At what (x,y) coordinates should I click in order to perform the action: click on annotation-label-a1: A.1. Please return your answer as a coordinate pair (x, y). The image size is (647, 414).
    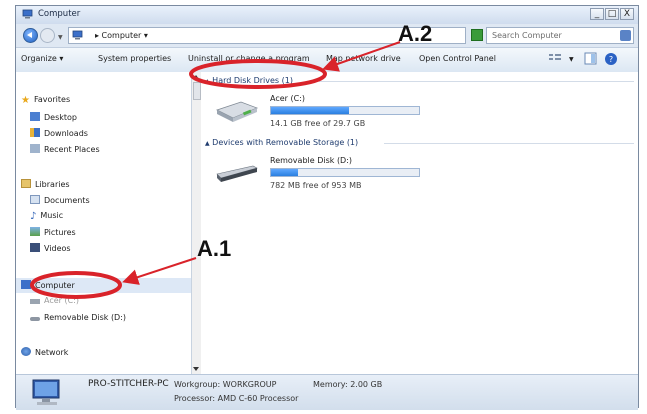
    Looking at the image, I should click on (214, 248).